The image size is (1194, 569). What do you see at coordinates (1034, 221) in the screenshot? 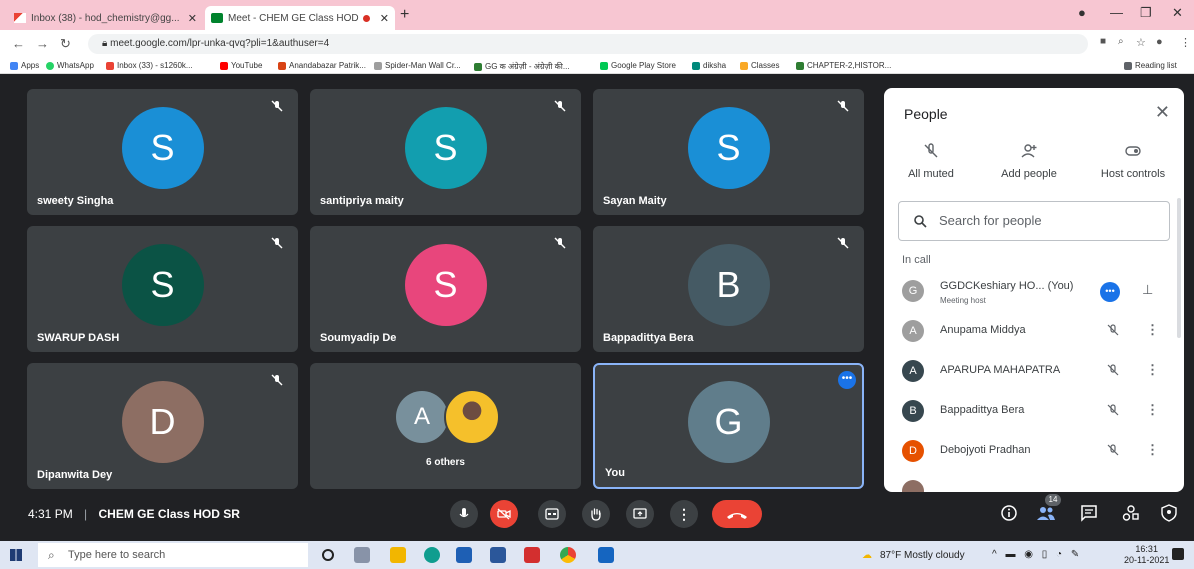
I see `search-people-input: Search for people` at bounding box center [1034, 221].